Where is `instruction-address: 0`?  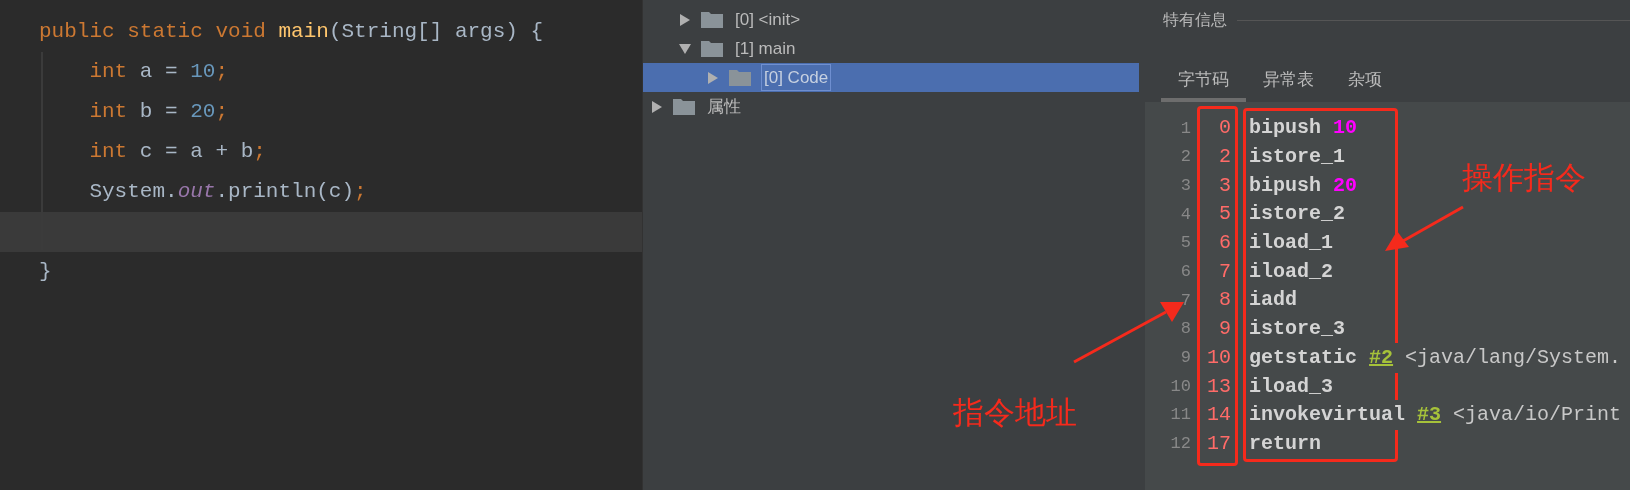
instruction-address: 0 is located at coordinates (1225, 128).